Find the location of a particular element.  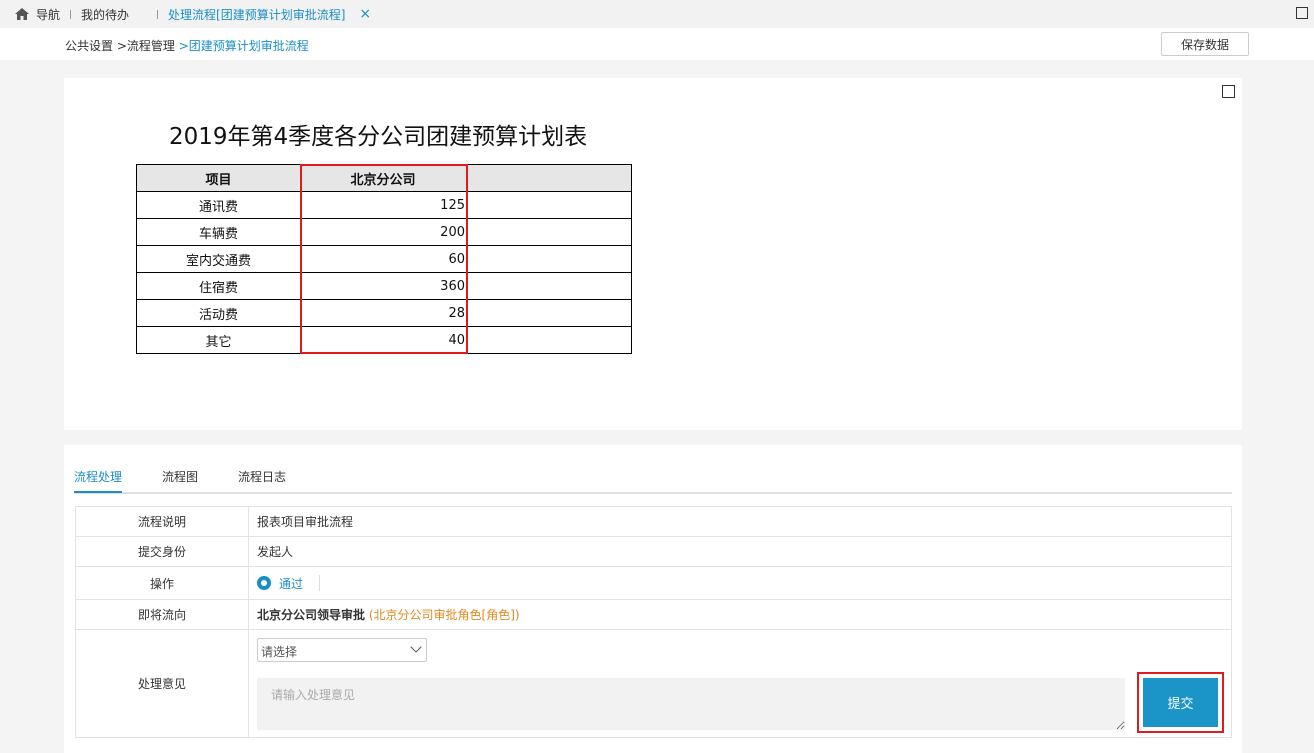

row-value: 360 is located at coordinates (384, 286).